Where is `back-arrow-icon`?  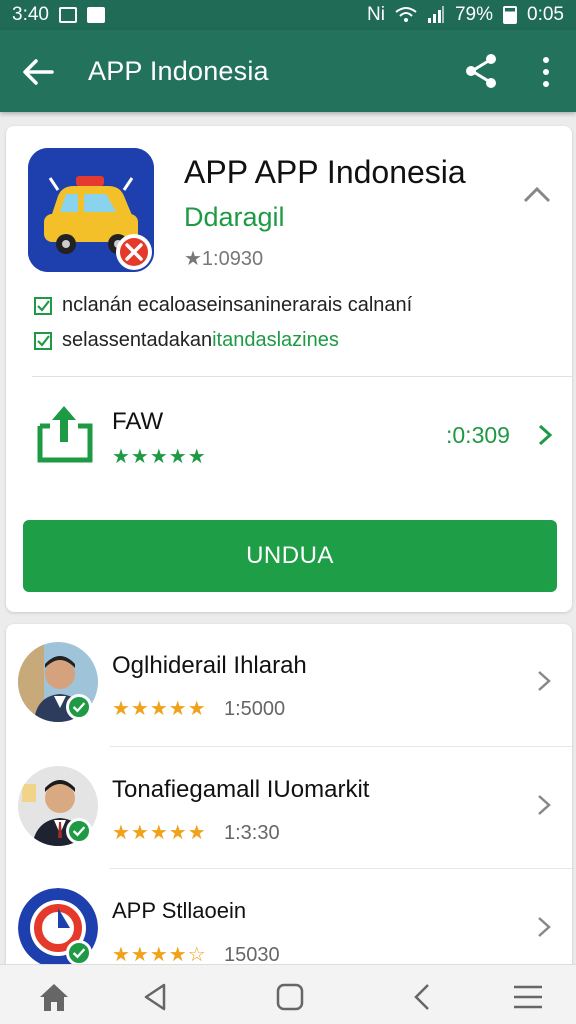 back-arrow-icon is located at coordinates (38, 72).